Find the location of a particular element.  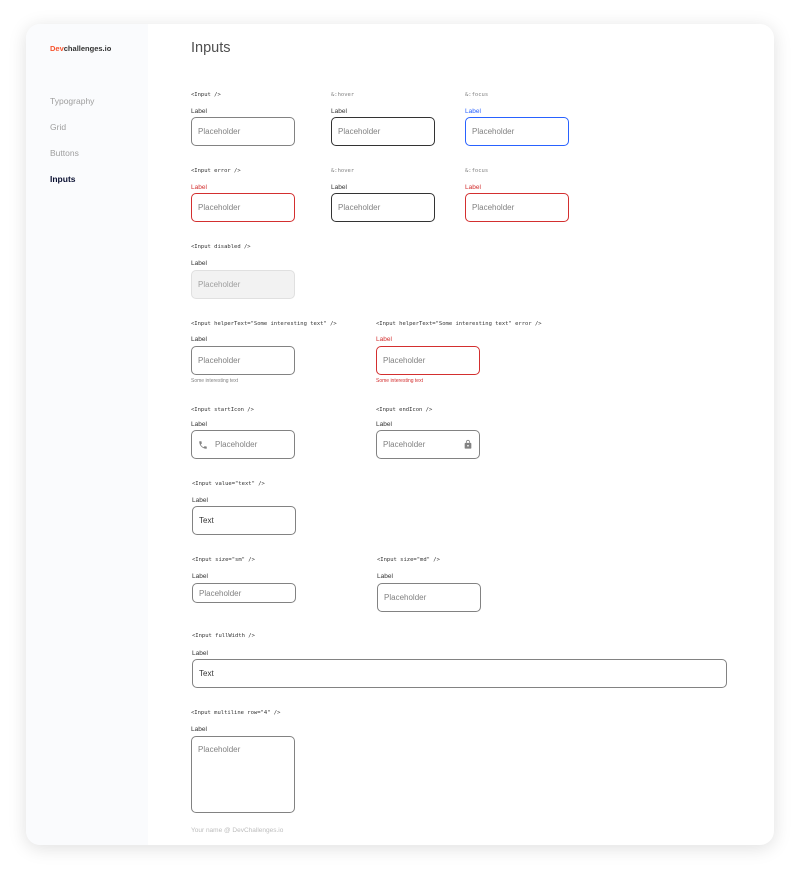

input-full-width: Text is located at coordinates (459, 673).